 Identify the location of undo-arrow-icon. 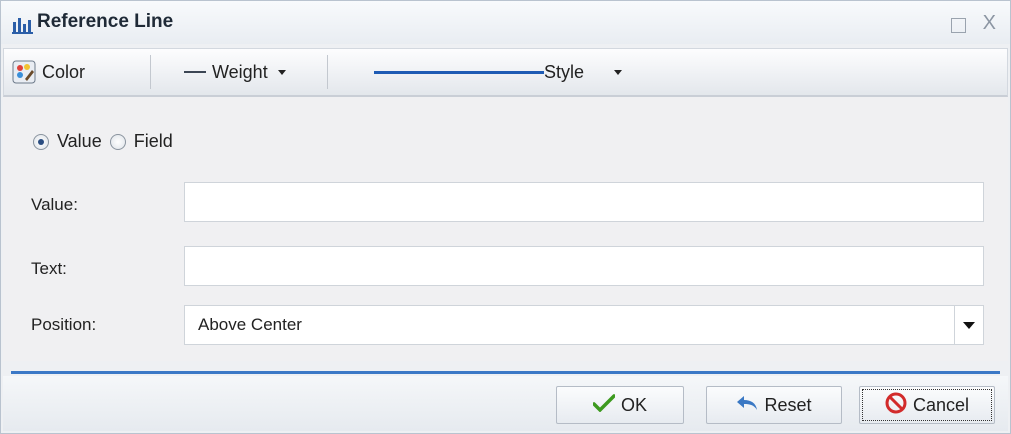
(750, 405).